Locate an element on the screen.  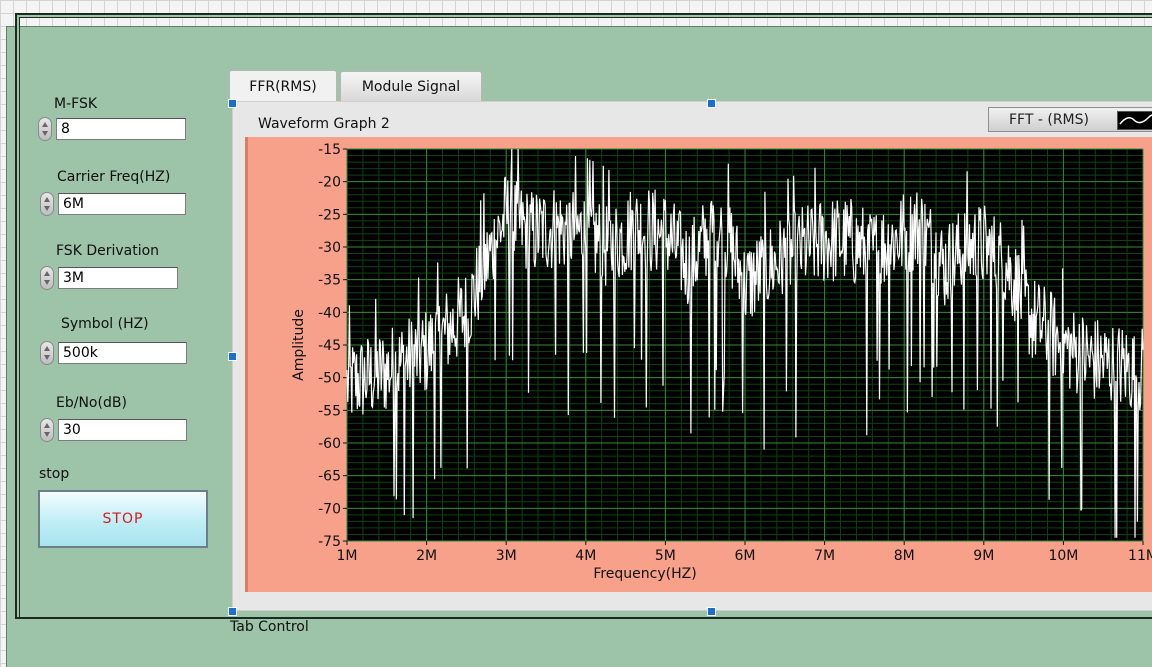
x-tick-label: 5M is located at coordinates (665, 556).